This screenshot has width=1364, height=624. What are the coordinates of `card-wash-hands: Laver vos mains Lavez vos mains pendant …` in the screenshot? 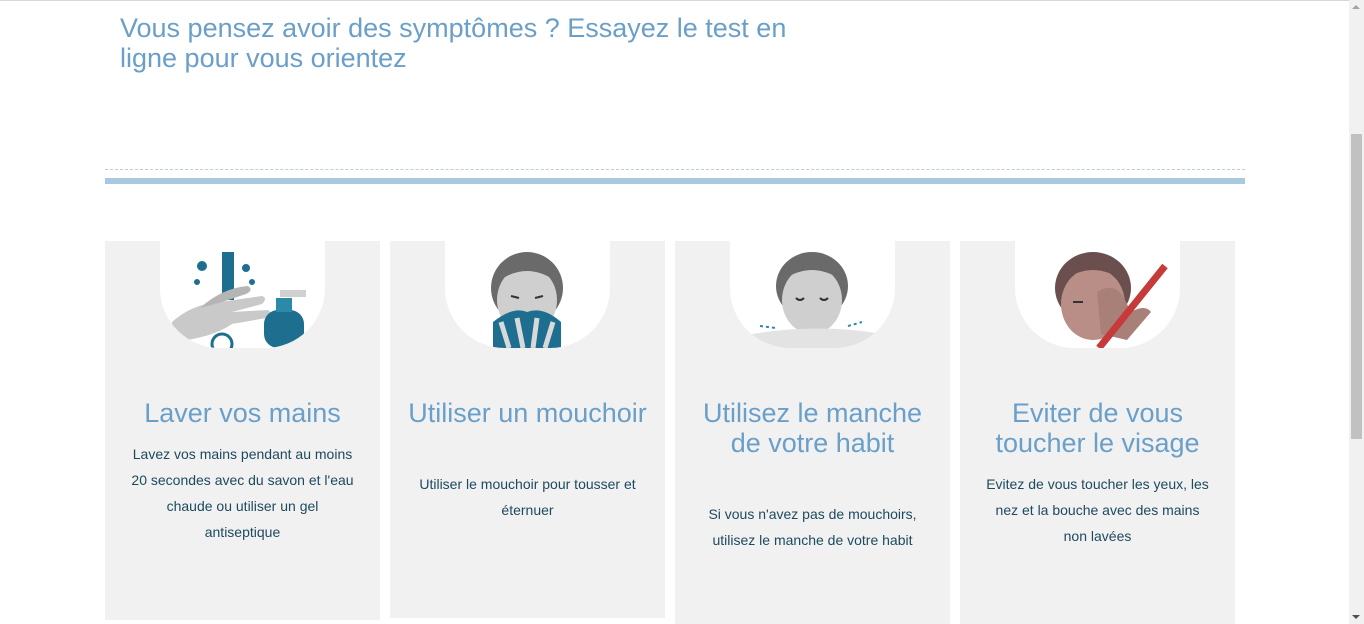 It's located at (242, 430).